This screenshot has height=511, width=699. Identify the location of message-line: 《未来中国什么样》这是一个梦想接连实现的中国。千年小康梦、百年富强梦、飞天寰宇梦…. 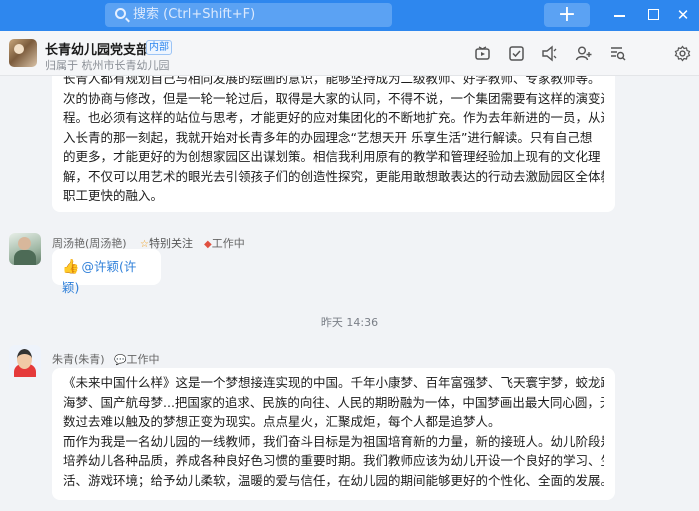
(333, 382).